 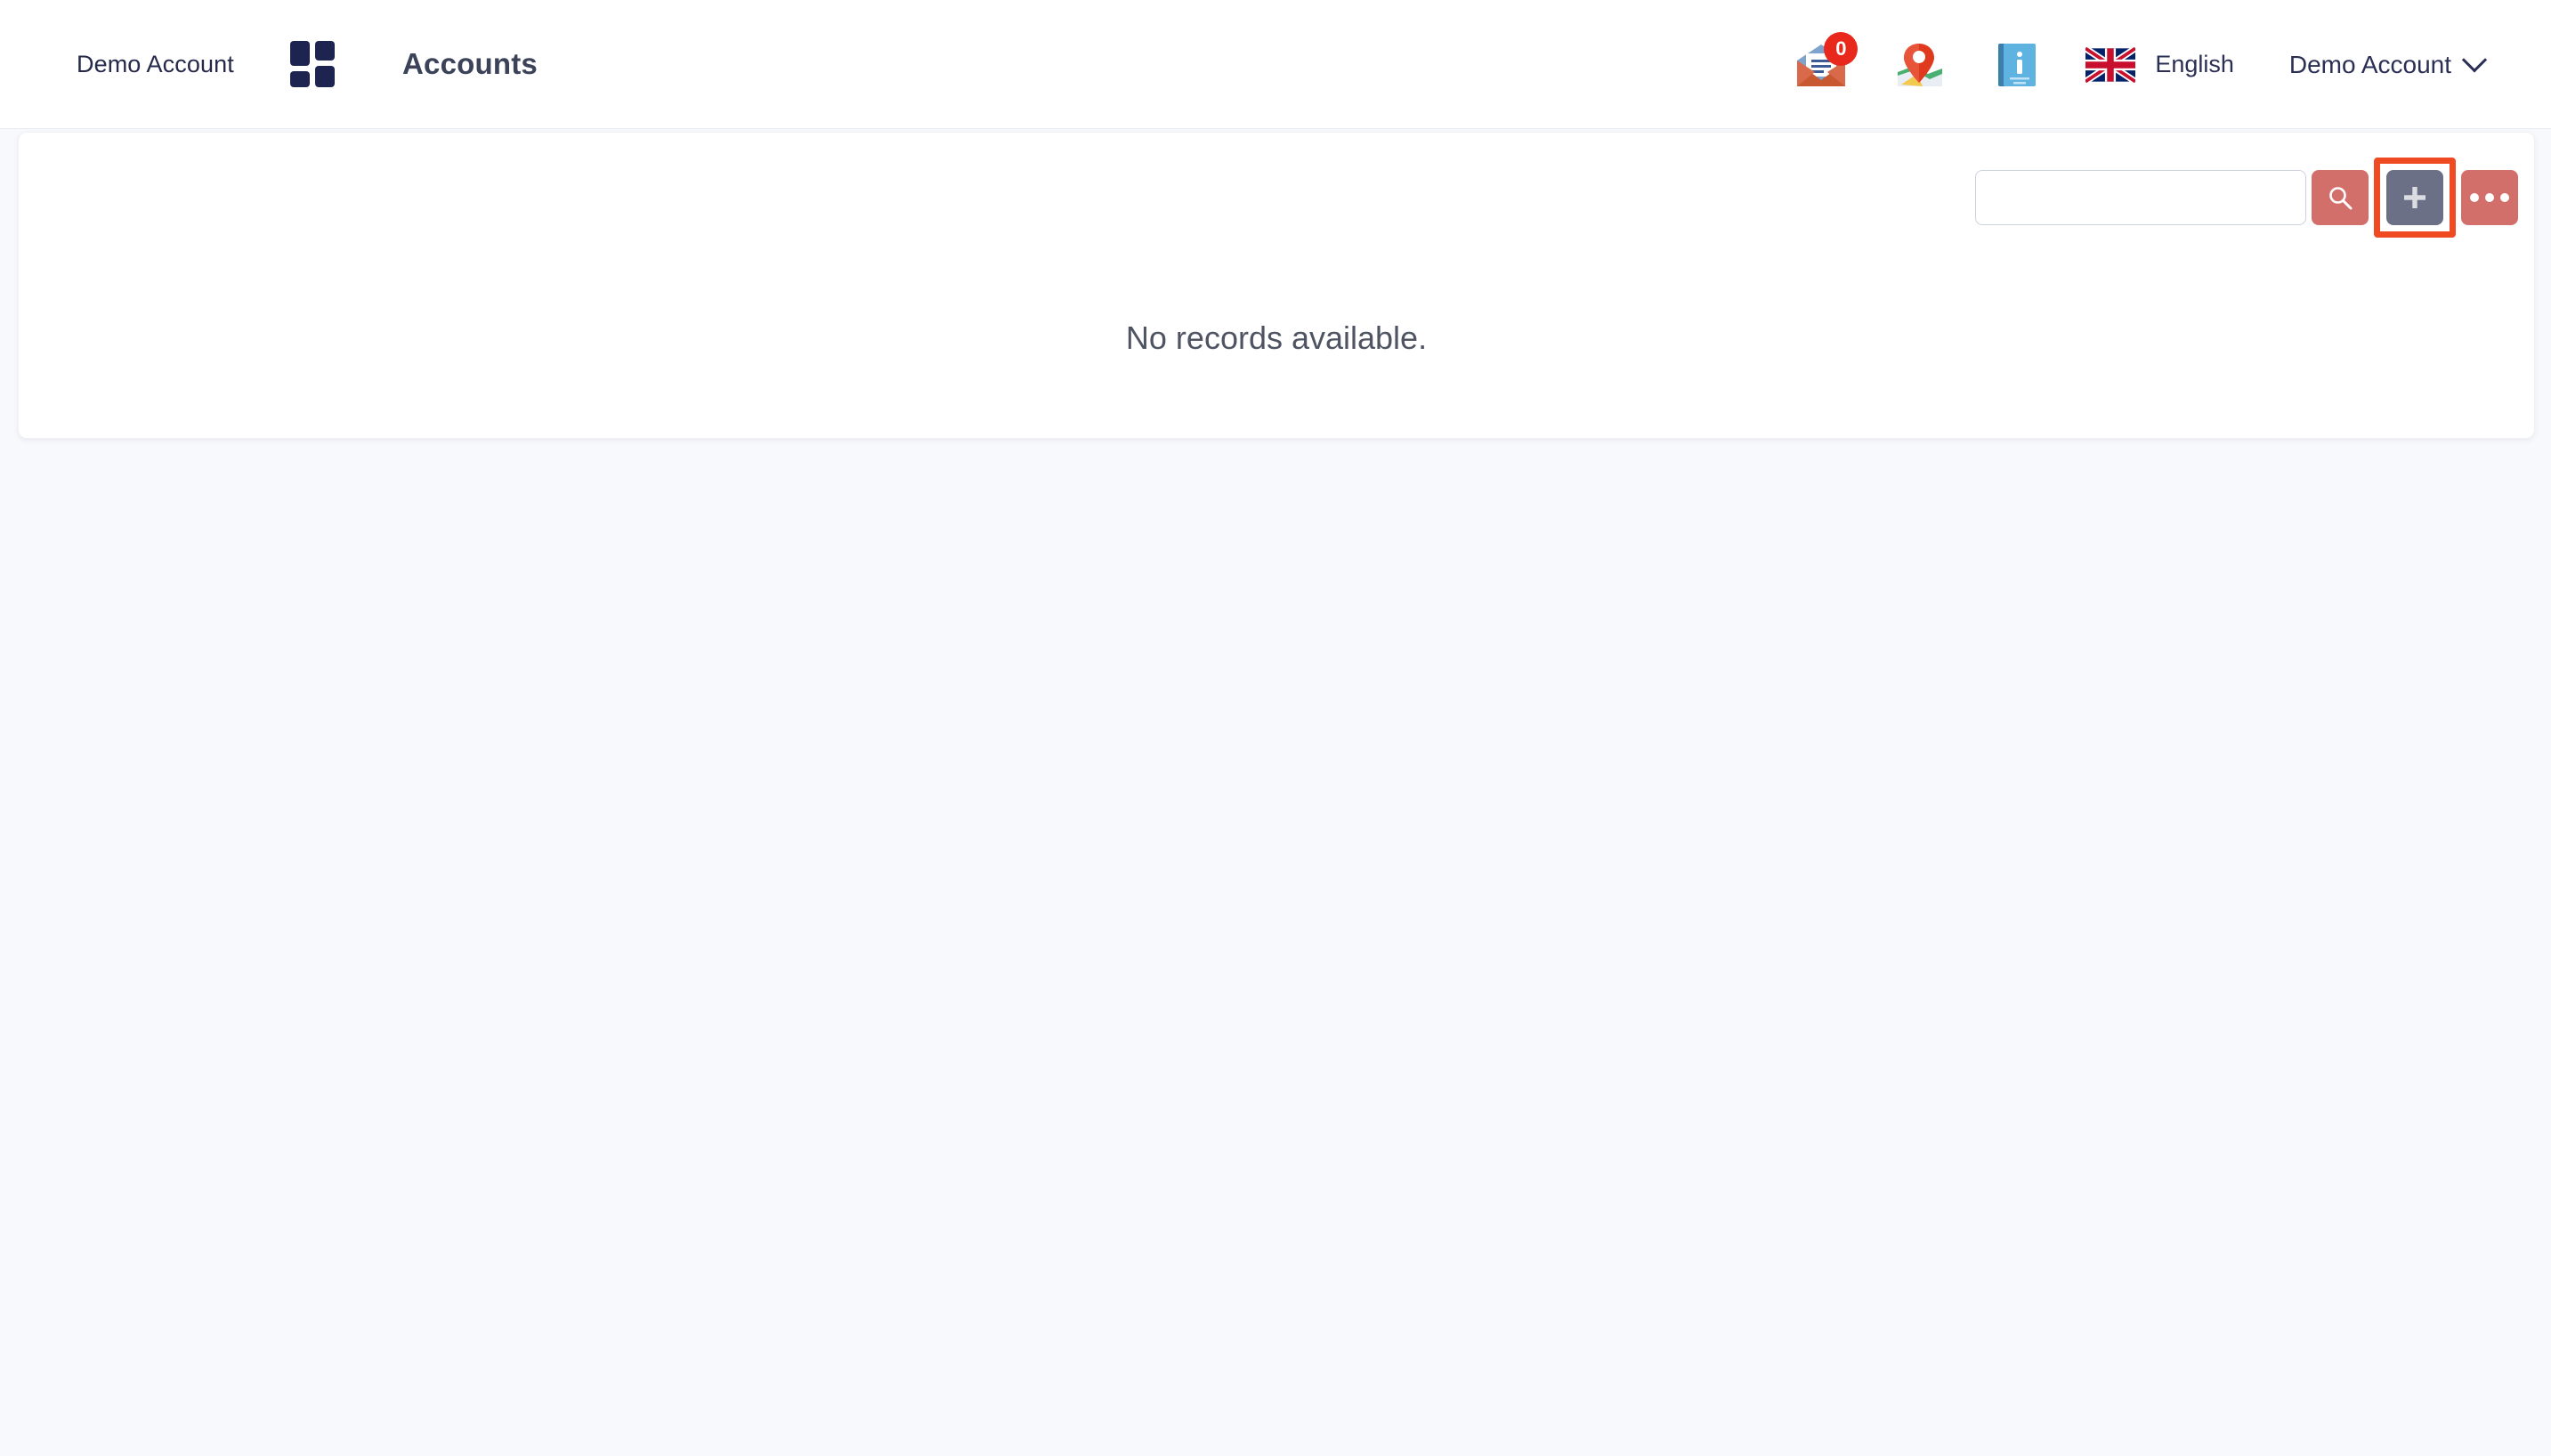 I want to click on more-options-button, so click(x=2489, y=197).